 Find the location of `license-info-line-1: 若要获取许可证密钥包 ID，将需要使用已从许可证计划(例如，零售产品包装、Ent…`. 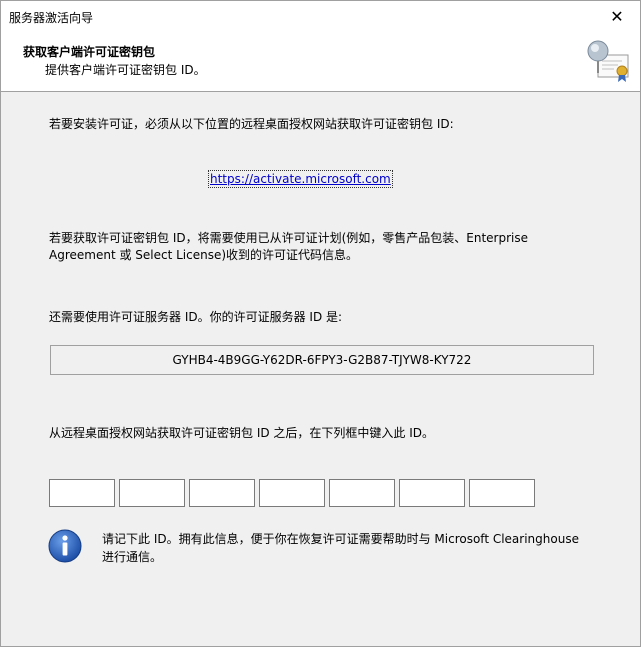

license-info-line-1: 若要获取许可证密钥包 ID，将需要使用已从许可证计划(例如，零售产品包装、Ent… is located at coordinates (289, 238).